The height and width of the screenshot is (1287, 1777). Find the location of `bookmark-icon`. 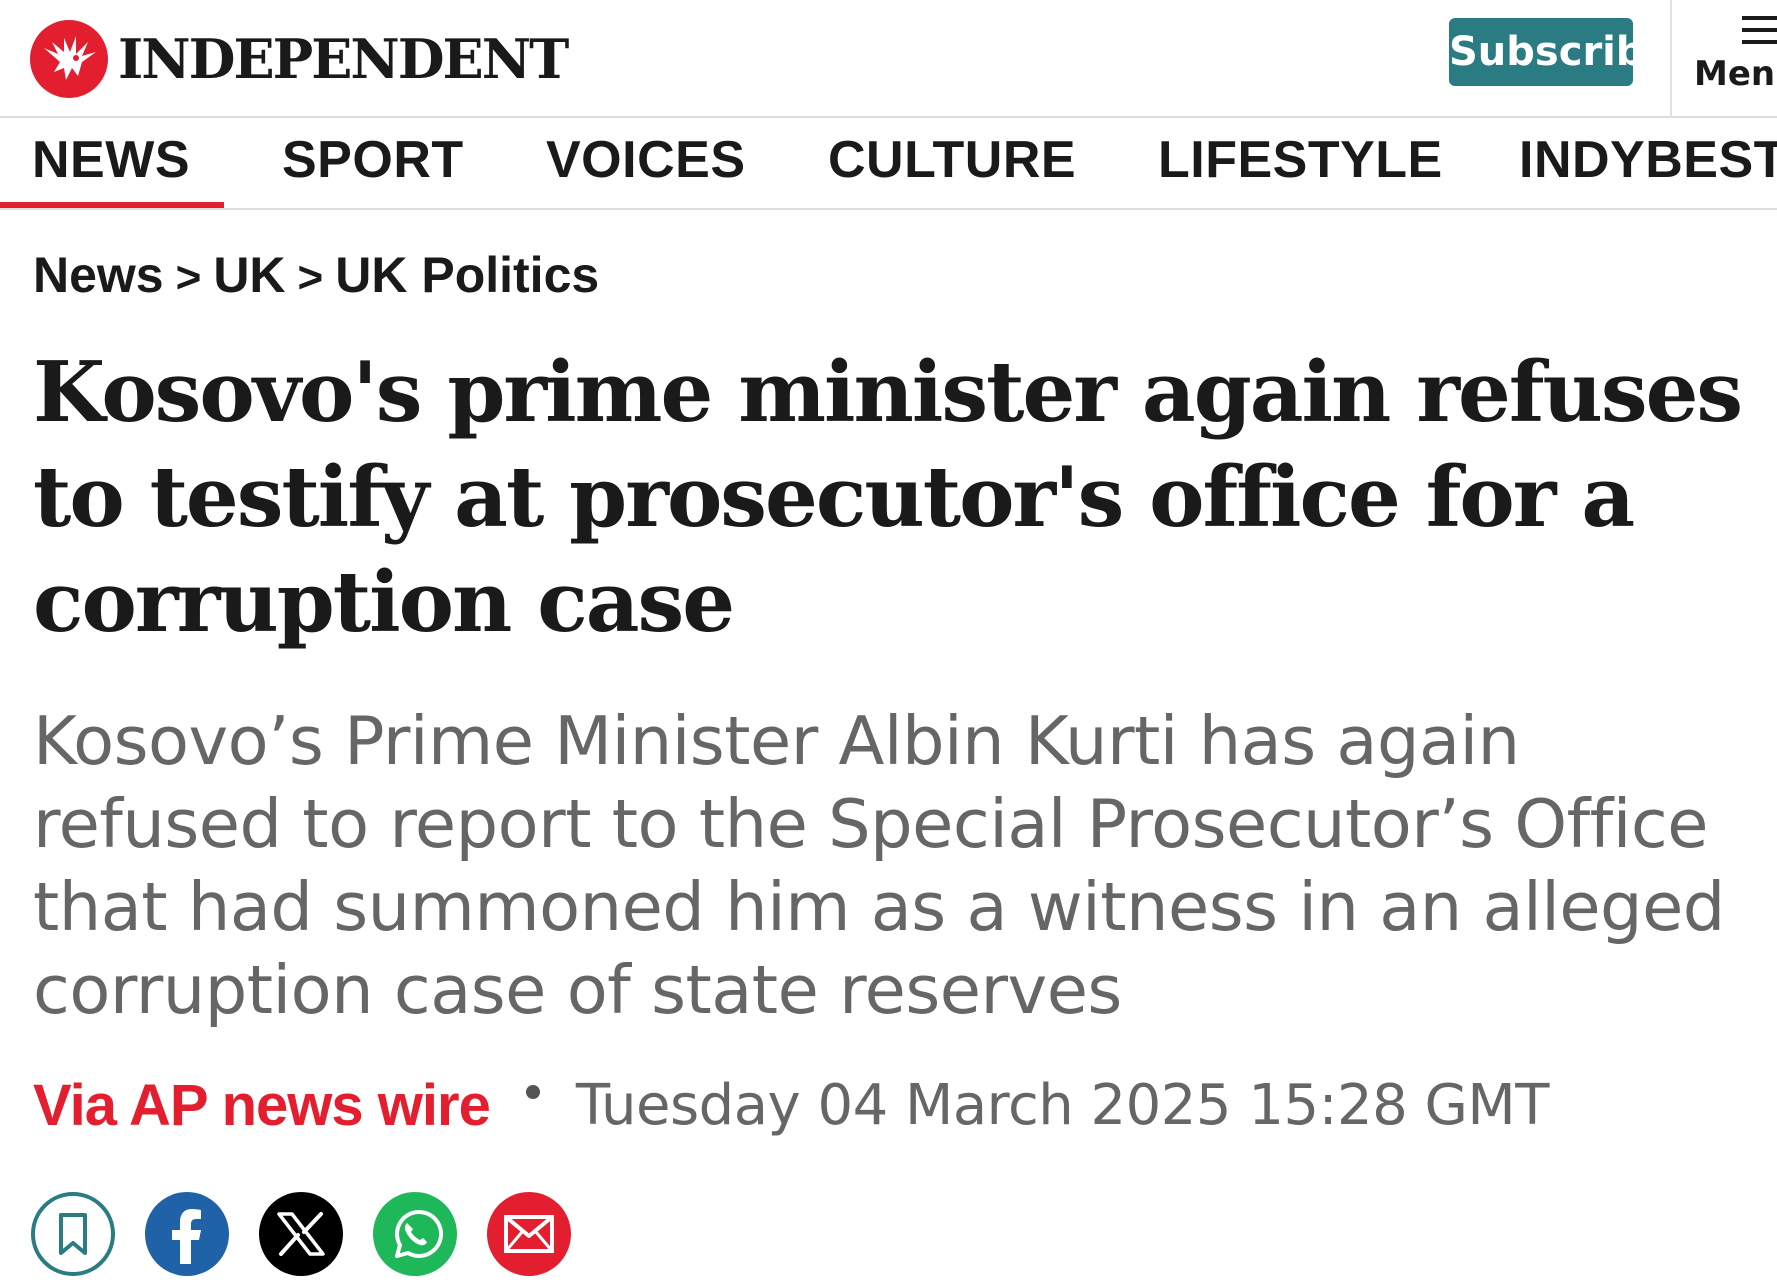

bookmark-icon is located at coordinates (73, 1234).